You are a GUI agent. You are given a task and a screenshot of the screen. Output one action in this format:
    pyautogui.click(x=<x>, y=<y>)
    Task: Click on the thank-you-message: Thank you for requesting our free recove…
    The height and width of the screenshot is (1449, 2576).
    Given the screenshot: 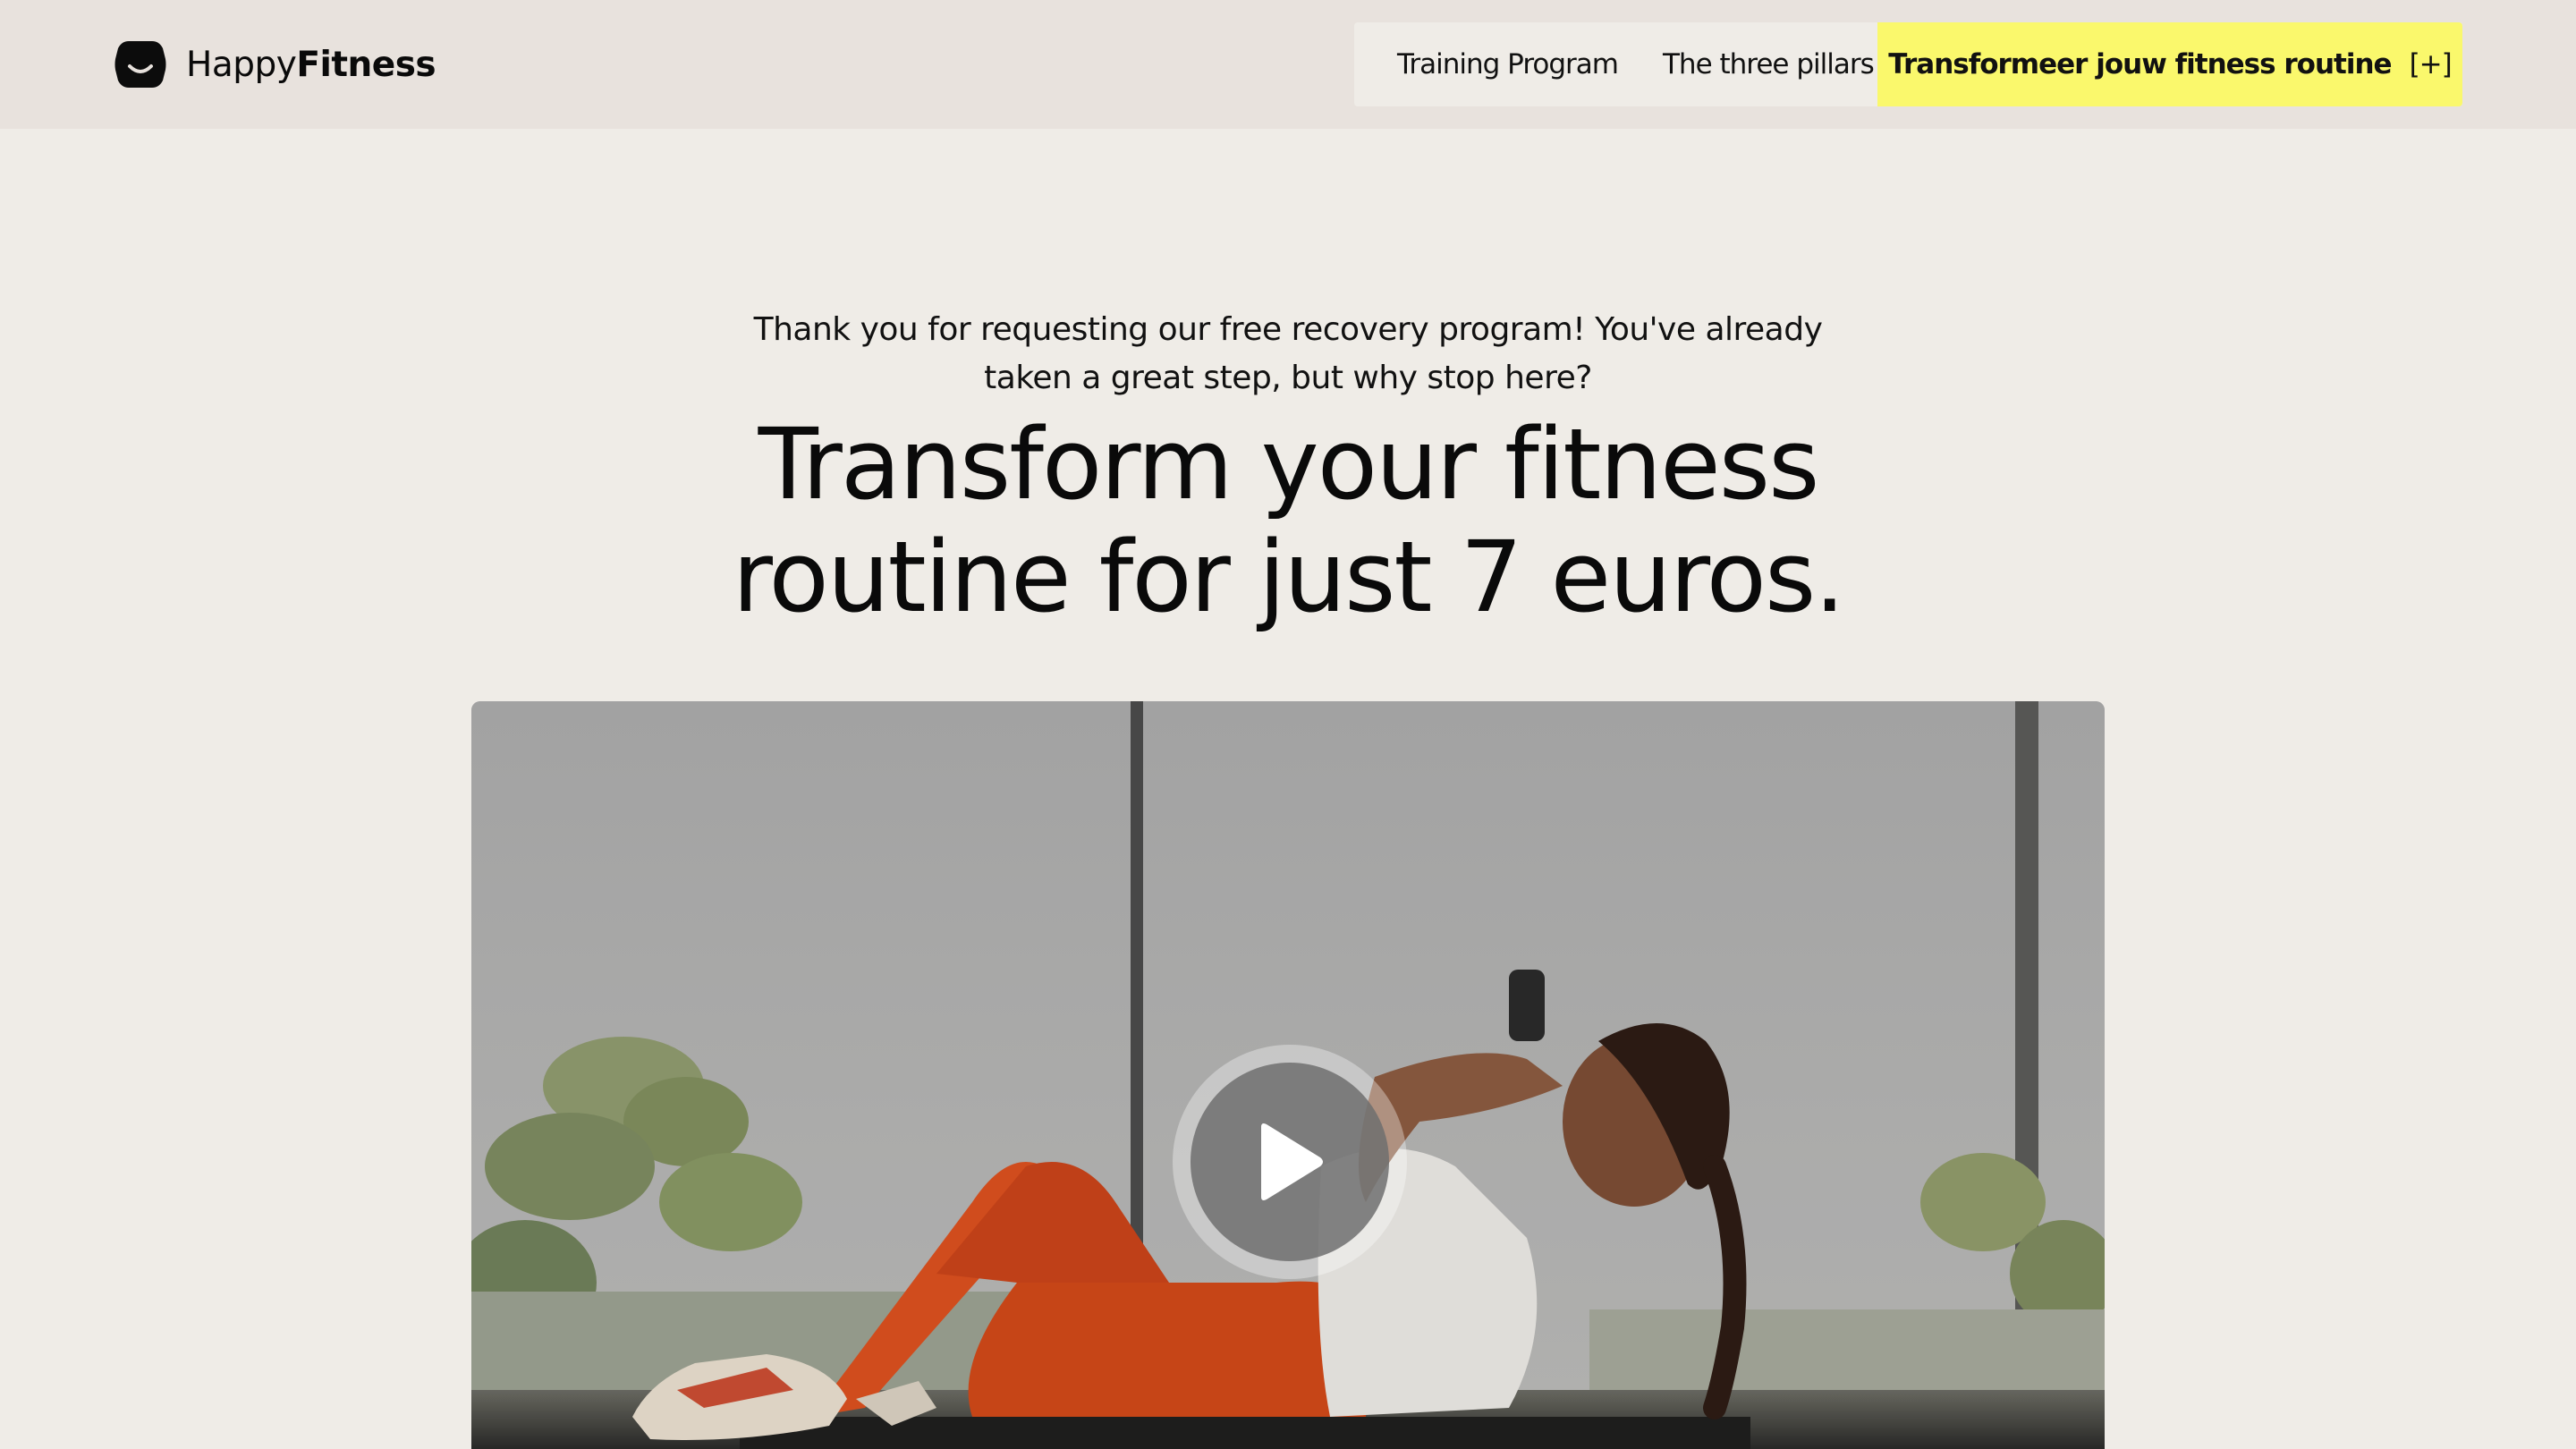 What is the action you would take?
    pyautogui.click(x=1288, y=353)
    